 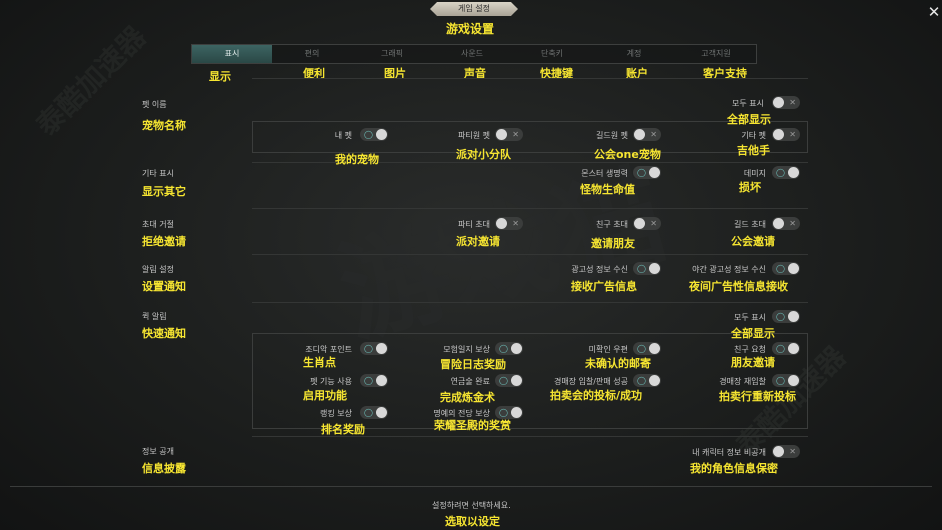 I want to click on party-pet-toggle: ✕, so click(x=509, y=134).